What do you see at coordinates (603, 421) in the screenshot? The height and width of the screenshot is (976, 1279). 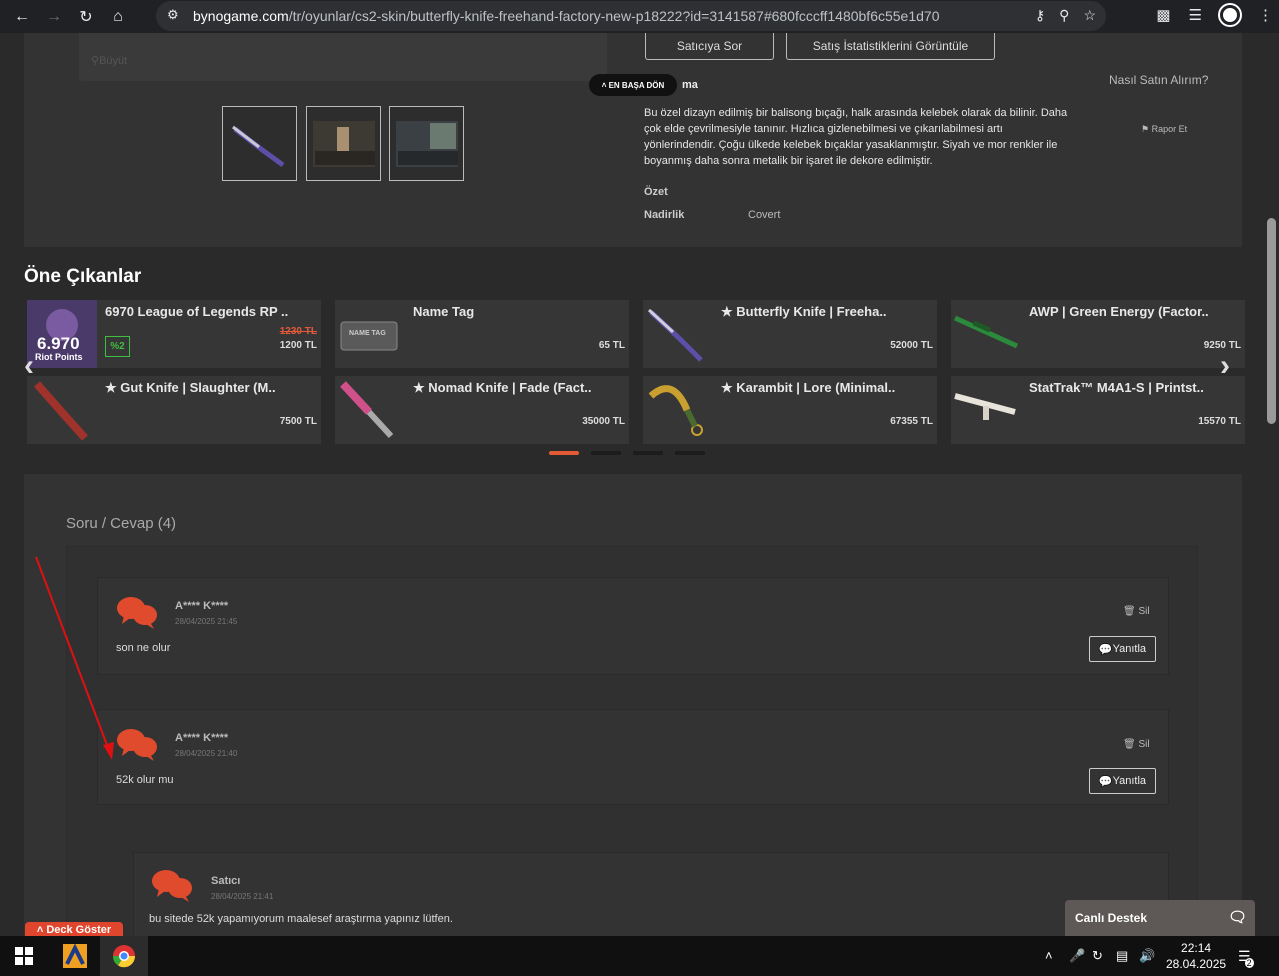 I see `card-price: 35000 TL` at bounding box center [603, 421].